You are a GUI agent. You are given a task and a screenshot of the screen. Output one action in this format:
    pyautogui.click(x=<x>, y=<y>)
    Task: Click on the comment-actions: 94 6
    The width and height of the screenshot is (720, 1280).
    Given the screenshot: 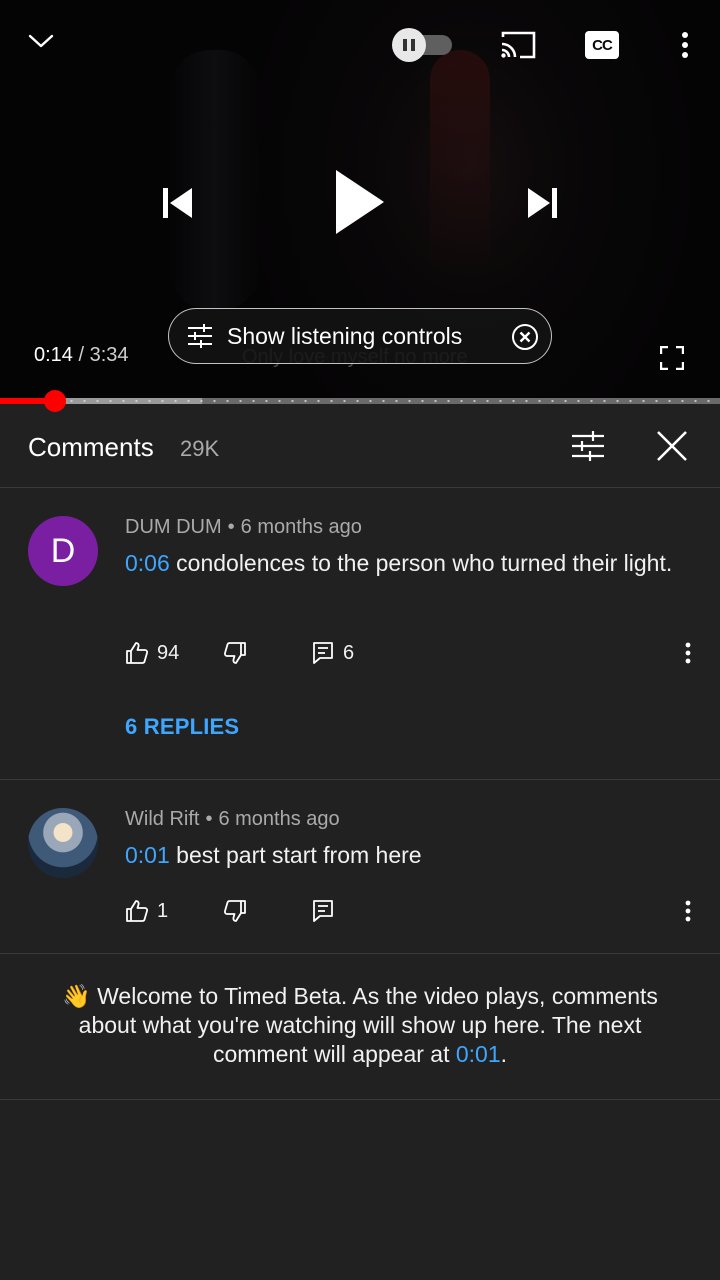 What is the action you would take?
    pyautogui.click(x=415, y=653)
    